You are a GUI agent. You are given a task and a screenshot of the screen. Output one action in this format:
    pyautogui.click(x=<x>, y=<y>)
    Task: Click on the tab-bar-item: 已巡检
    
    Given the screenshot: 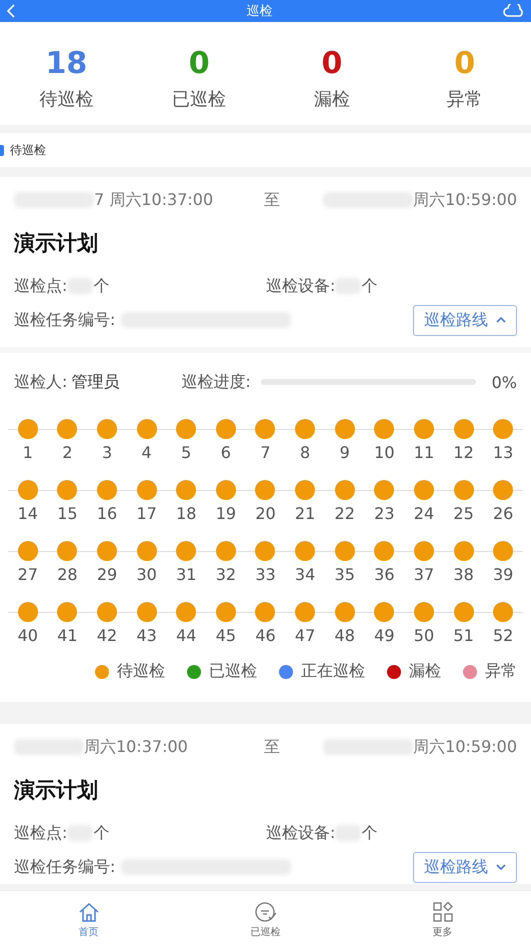 What is the action you would take?
    pyautogui.click(x=265, y=919)
    